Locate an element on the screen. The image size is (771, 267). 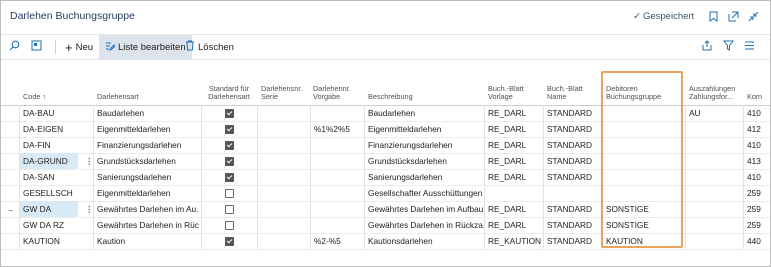
cell-art: Baudarlehen is located at coordinates (148, 113).